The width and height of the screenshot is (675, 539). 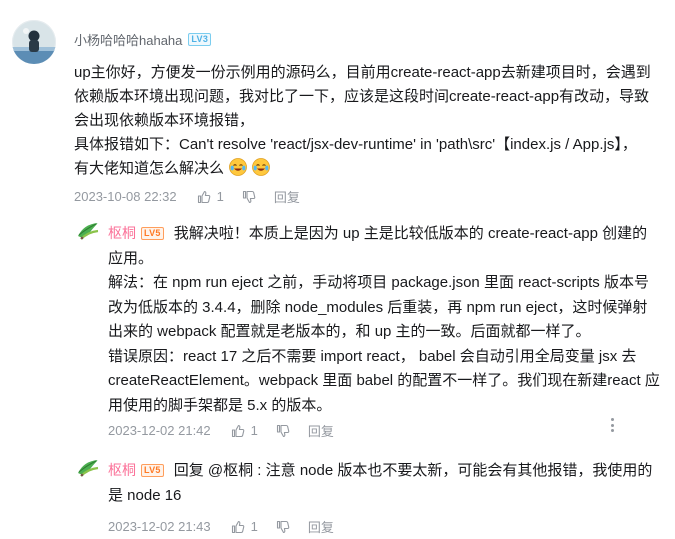 What do you see at coordinates (220, 405) in the screenshot?
I see `reply-line: 用使用的脚手架都是 5.x 的版本。` at bounding box center [220, 405].